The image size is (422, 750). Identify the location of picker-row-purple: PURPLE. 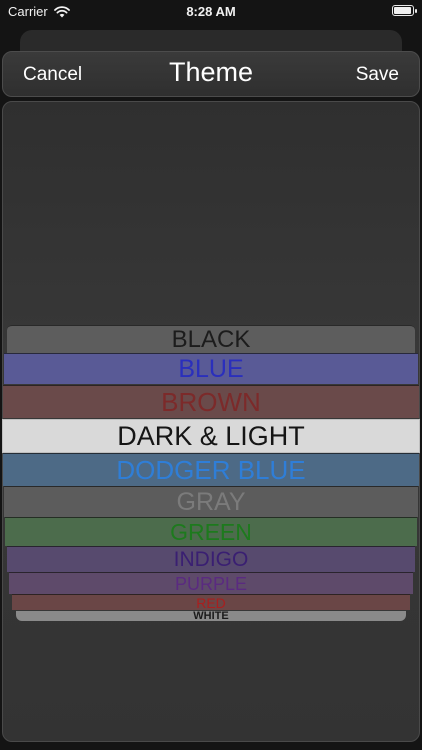
(211, 583).